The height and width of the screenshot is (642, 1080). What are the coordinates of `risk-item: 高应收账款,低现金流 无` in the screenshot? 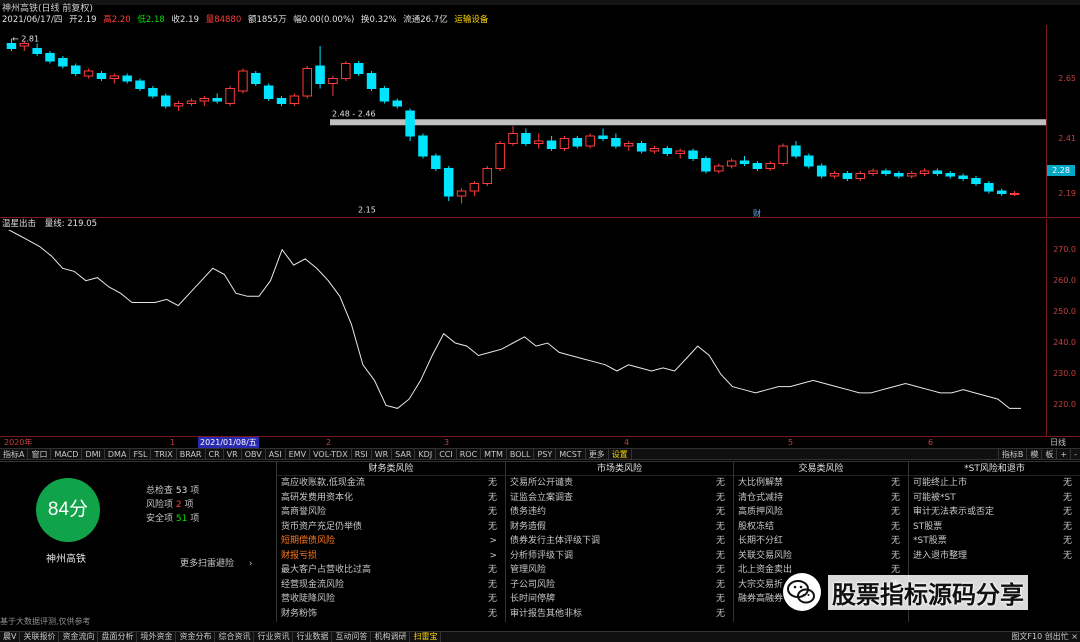 It's located at (391, 483).